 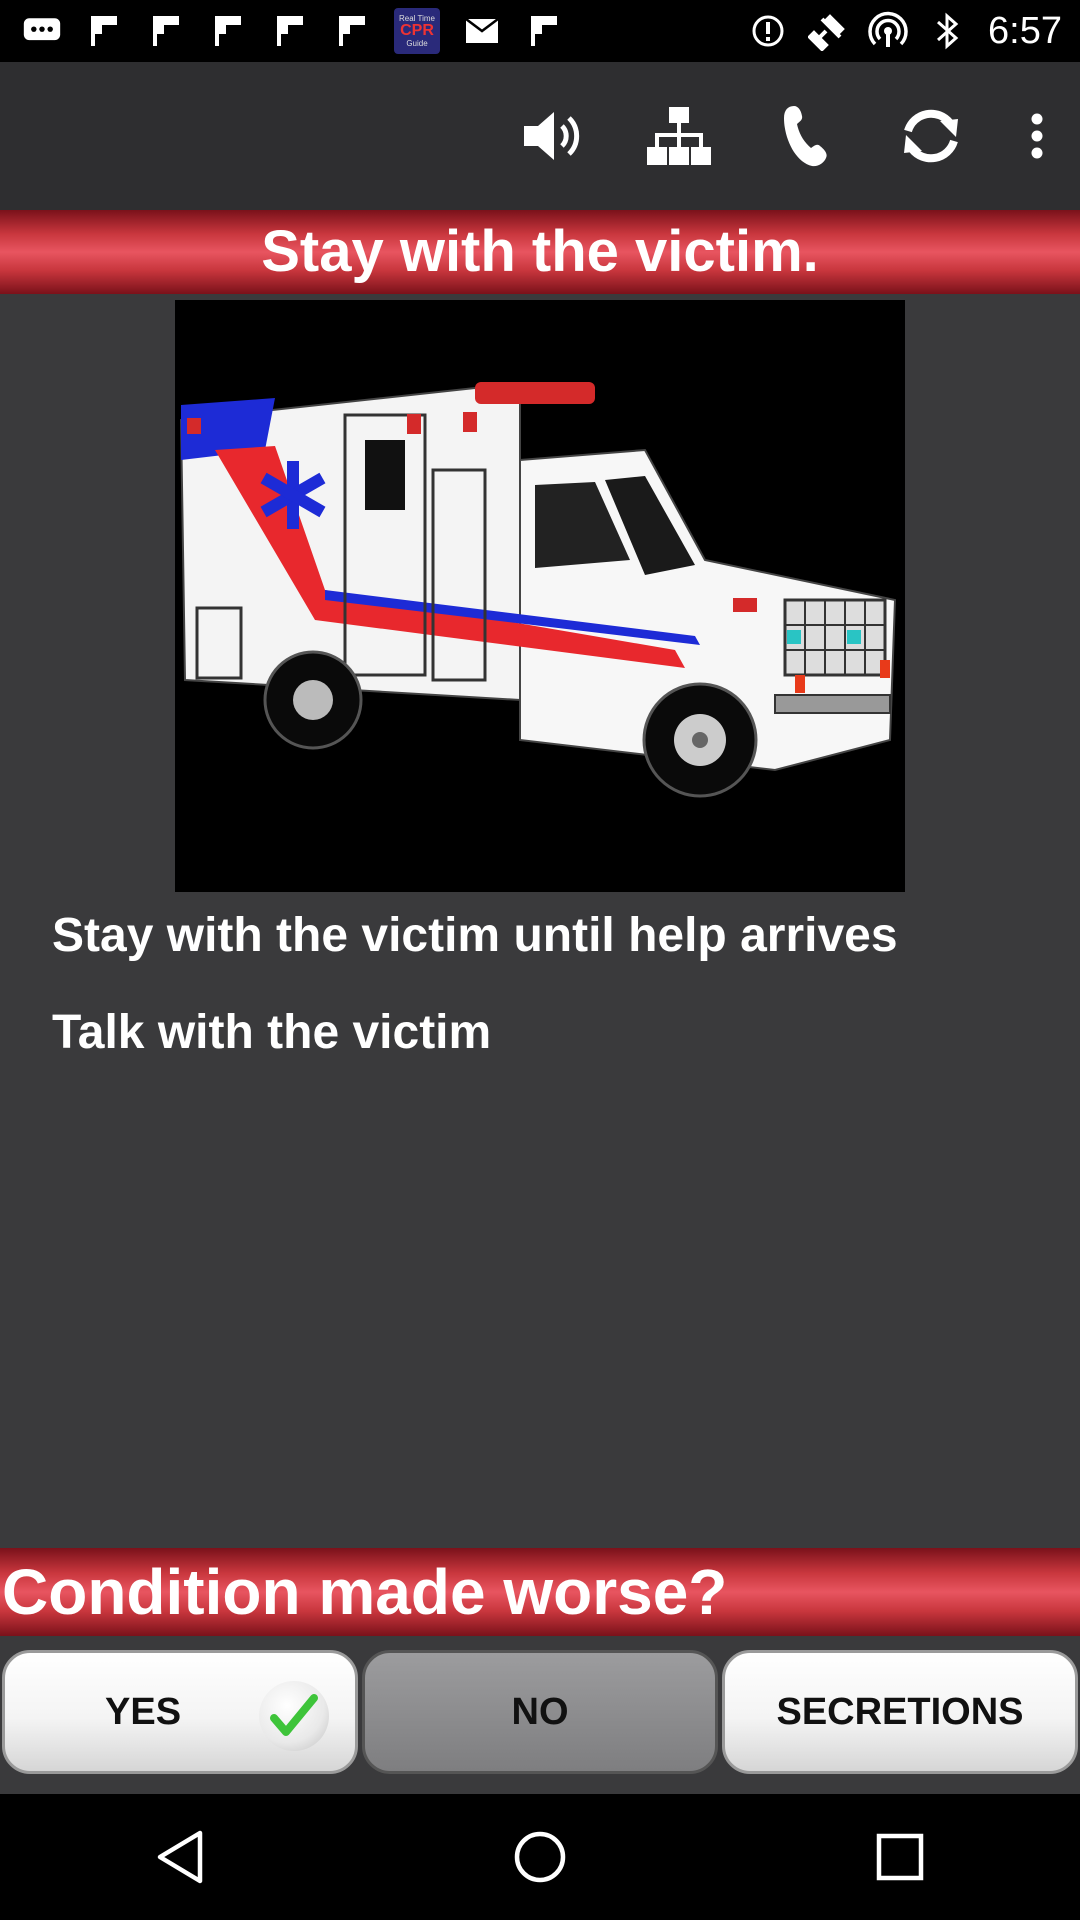 I want to click on notification-icons: Real Time CPR Guide, so click(x=282, y=31).